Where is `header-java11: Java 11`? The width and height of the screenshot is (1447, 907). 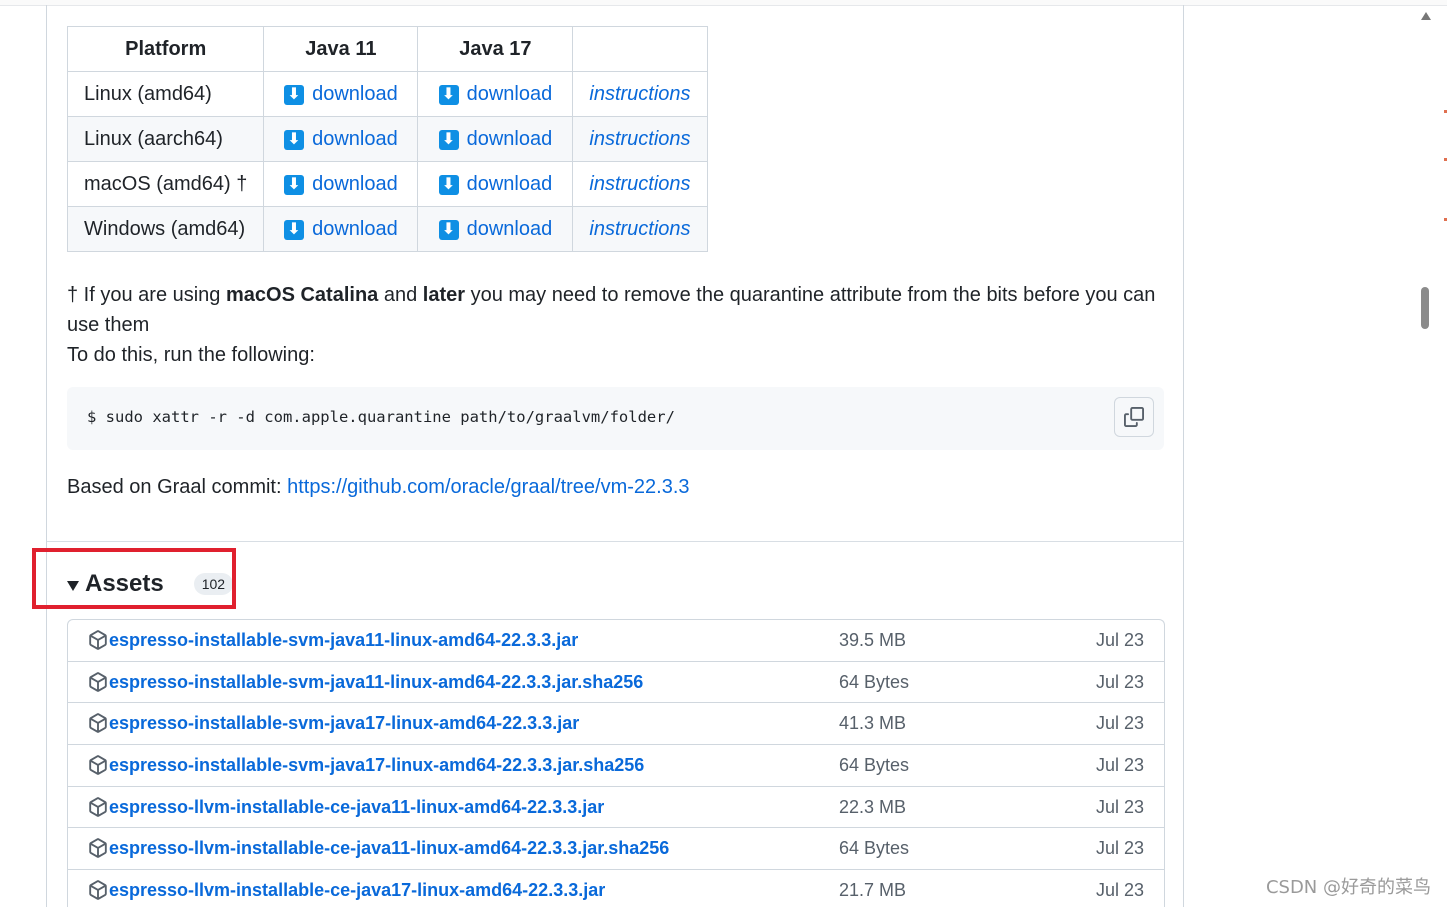
header-java11: Java 11 is located at coordinates (341, 49).